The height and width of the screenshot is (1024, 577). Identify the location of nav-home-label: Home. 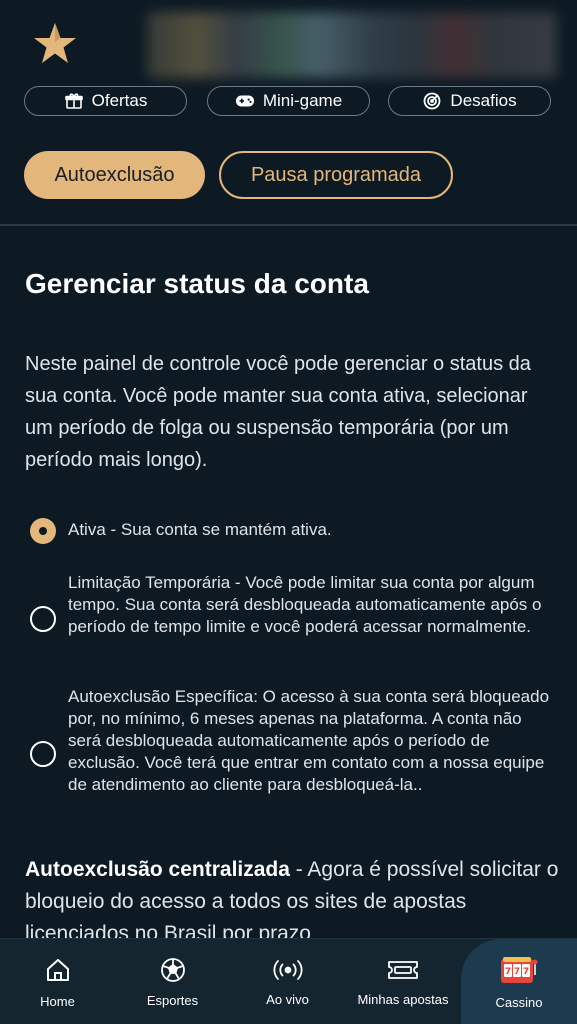
(57, 1001).